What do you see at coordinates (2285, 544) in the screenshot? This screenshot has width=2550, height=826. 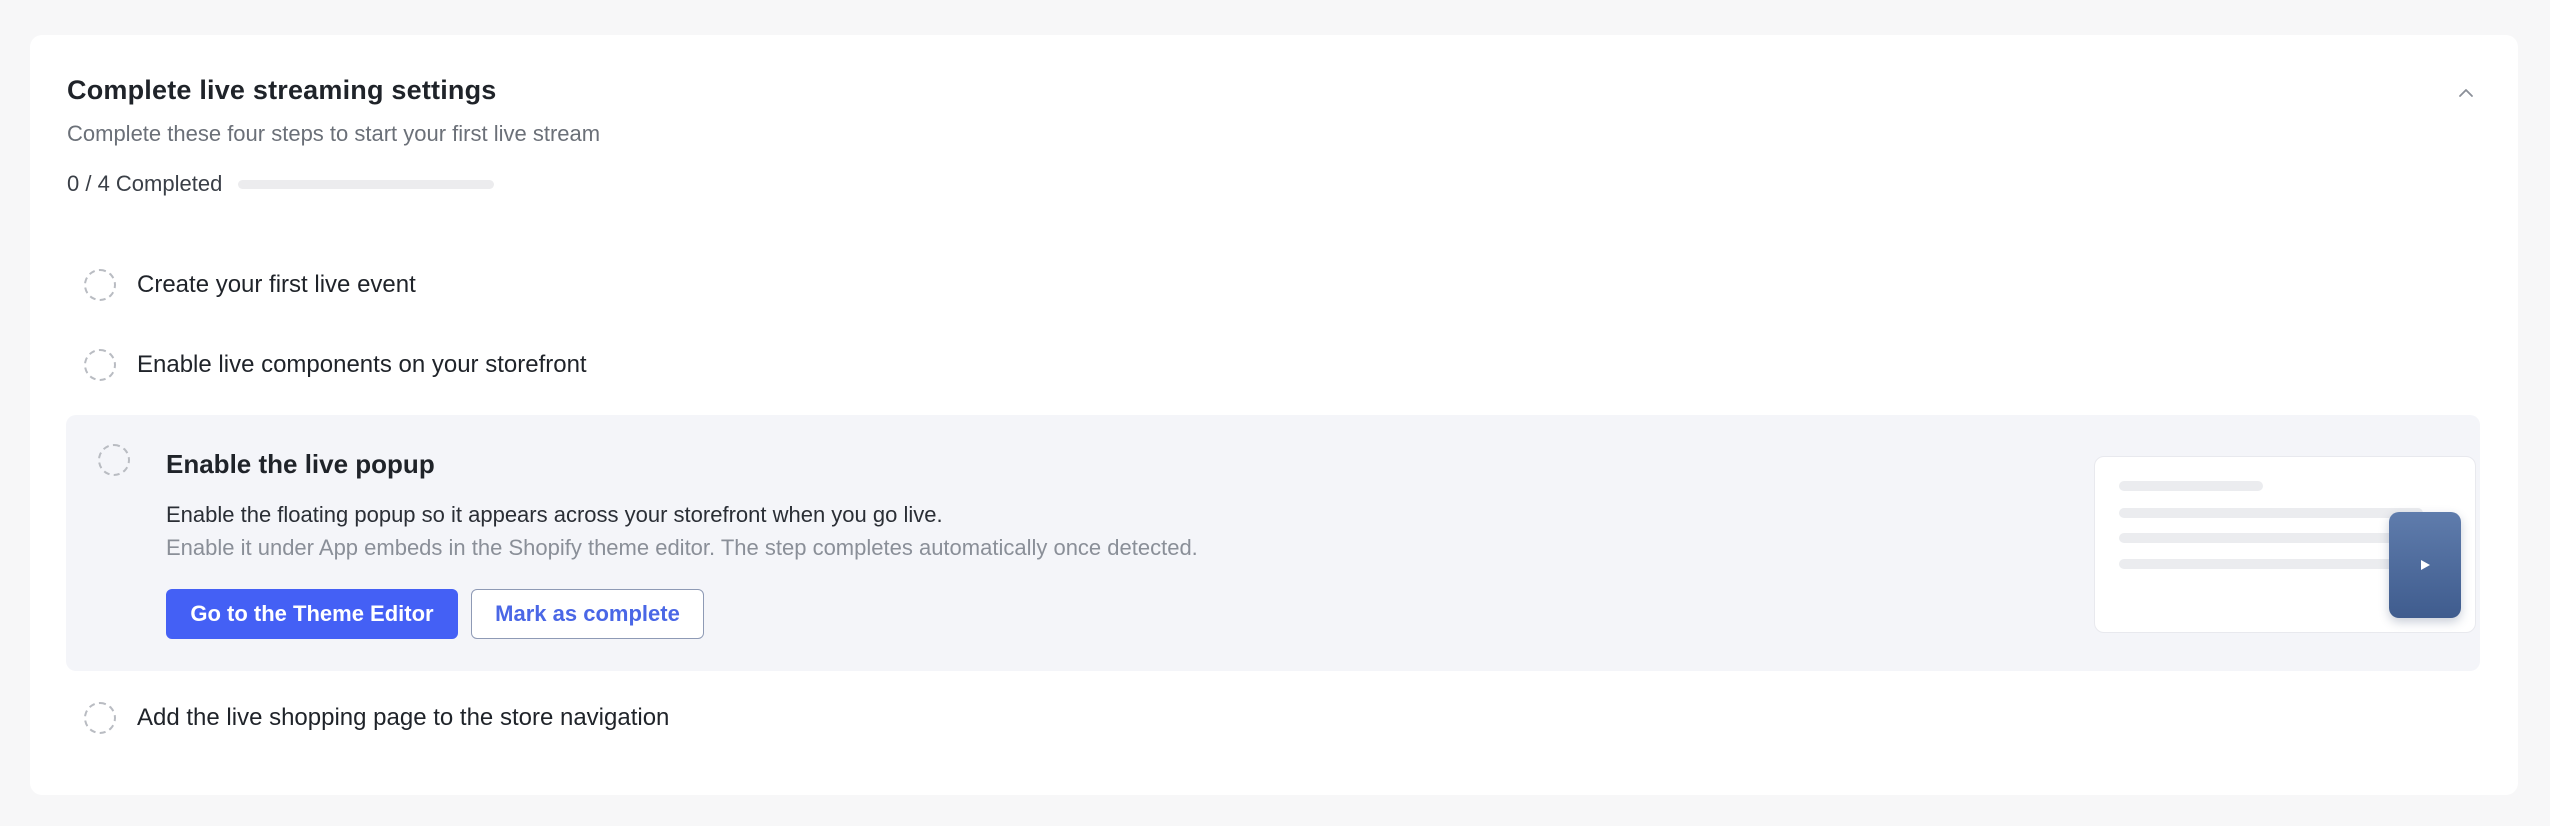 I see `live-popup-preview` at bounding box center [2285, 544].